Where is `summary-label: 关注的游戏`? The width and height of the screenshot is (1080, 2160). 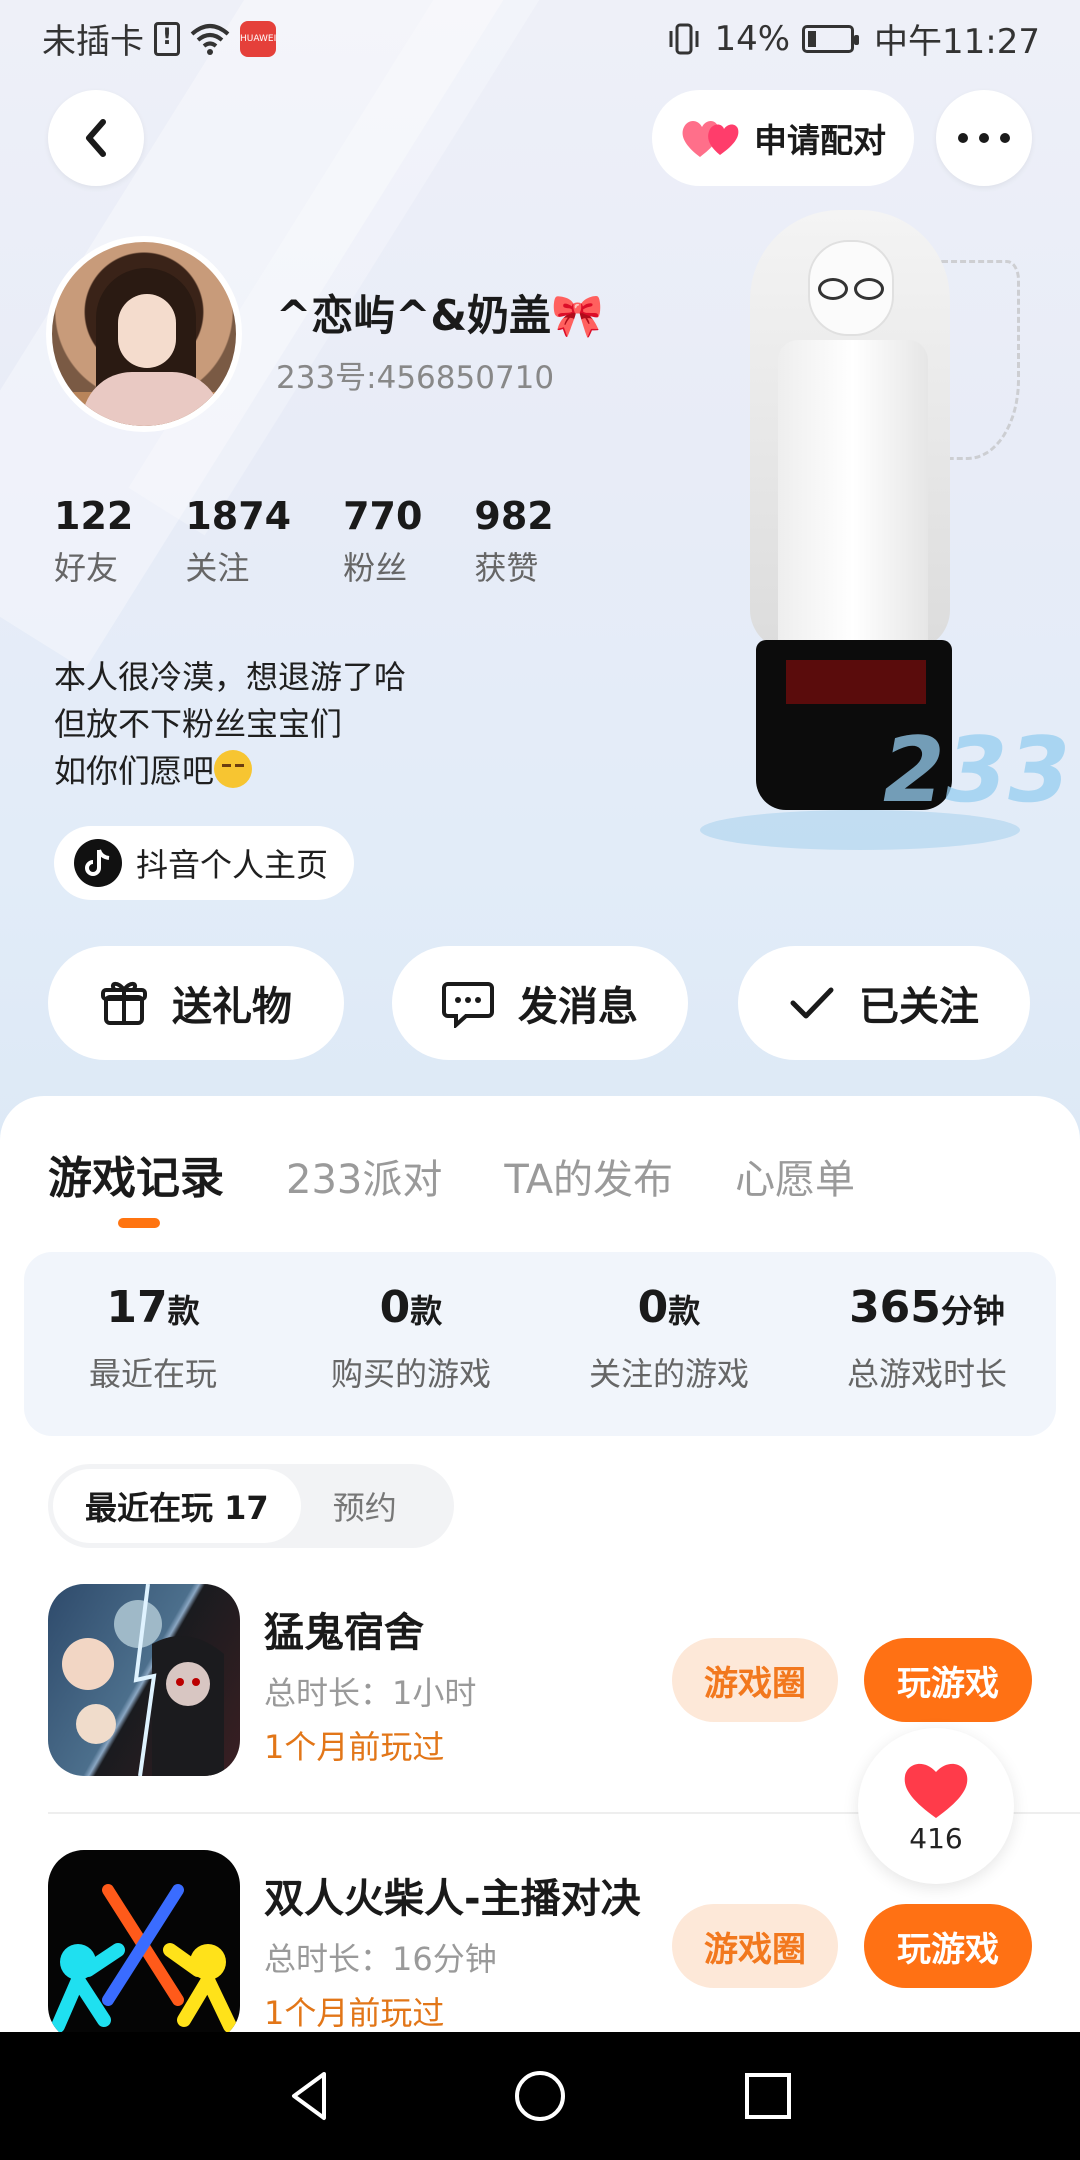
summary-label: 关注的游戏 is located at coordinates (668, 1374).